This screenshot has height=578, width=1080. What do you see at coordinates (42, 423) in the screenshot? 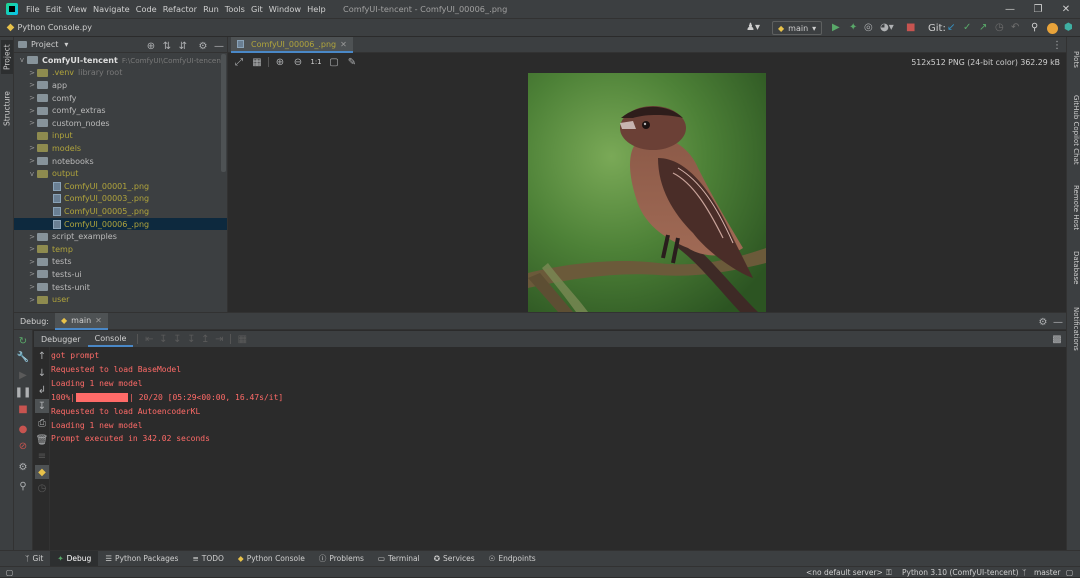
I see `print-icon: ⎙` at bounding box center [42, 423].